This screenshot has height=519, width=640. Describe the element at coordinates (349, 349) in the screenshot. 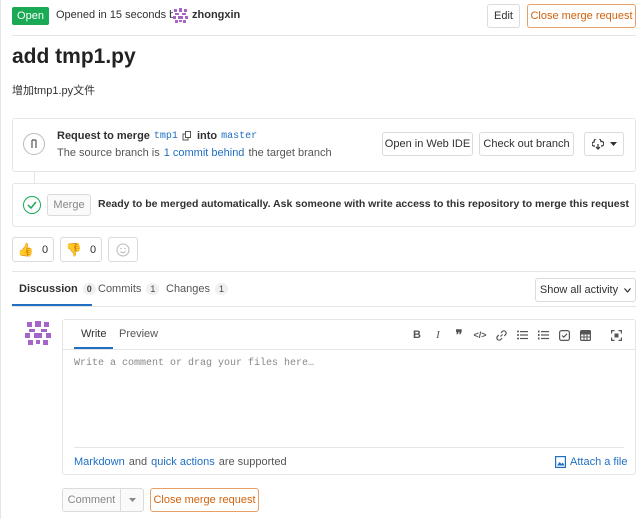

I see `editor-toolbar-divider` at that location.